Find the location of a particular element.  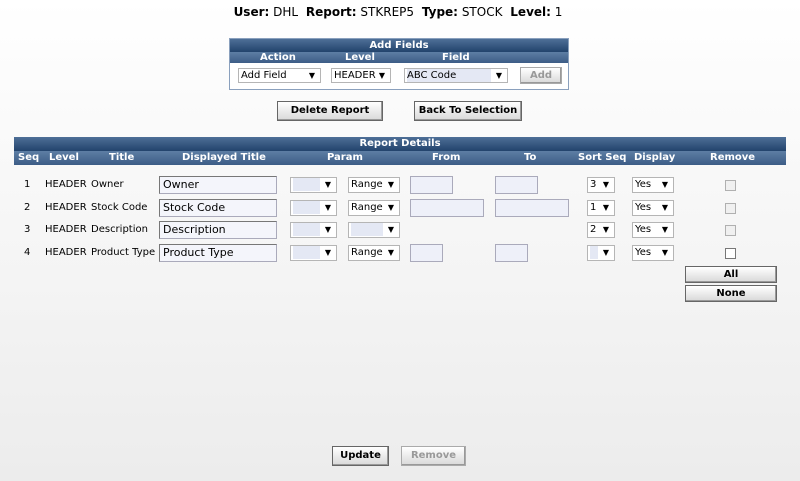

add-fields-column-headers: Action Level Field is located at coordinates (399, 57).